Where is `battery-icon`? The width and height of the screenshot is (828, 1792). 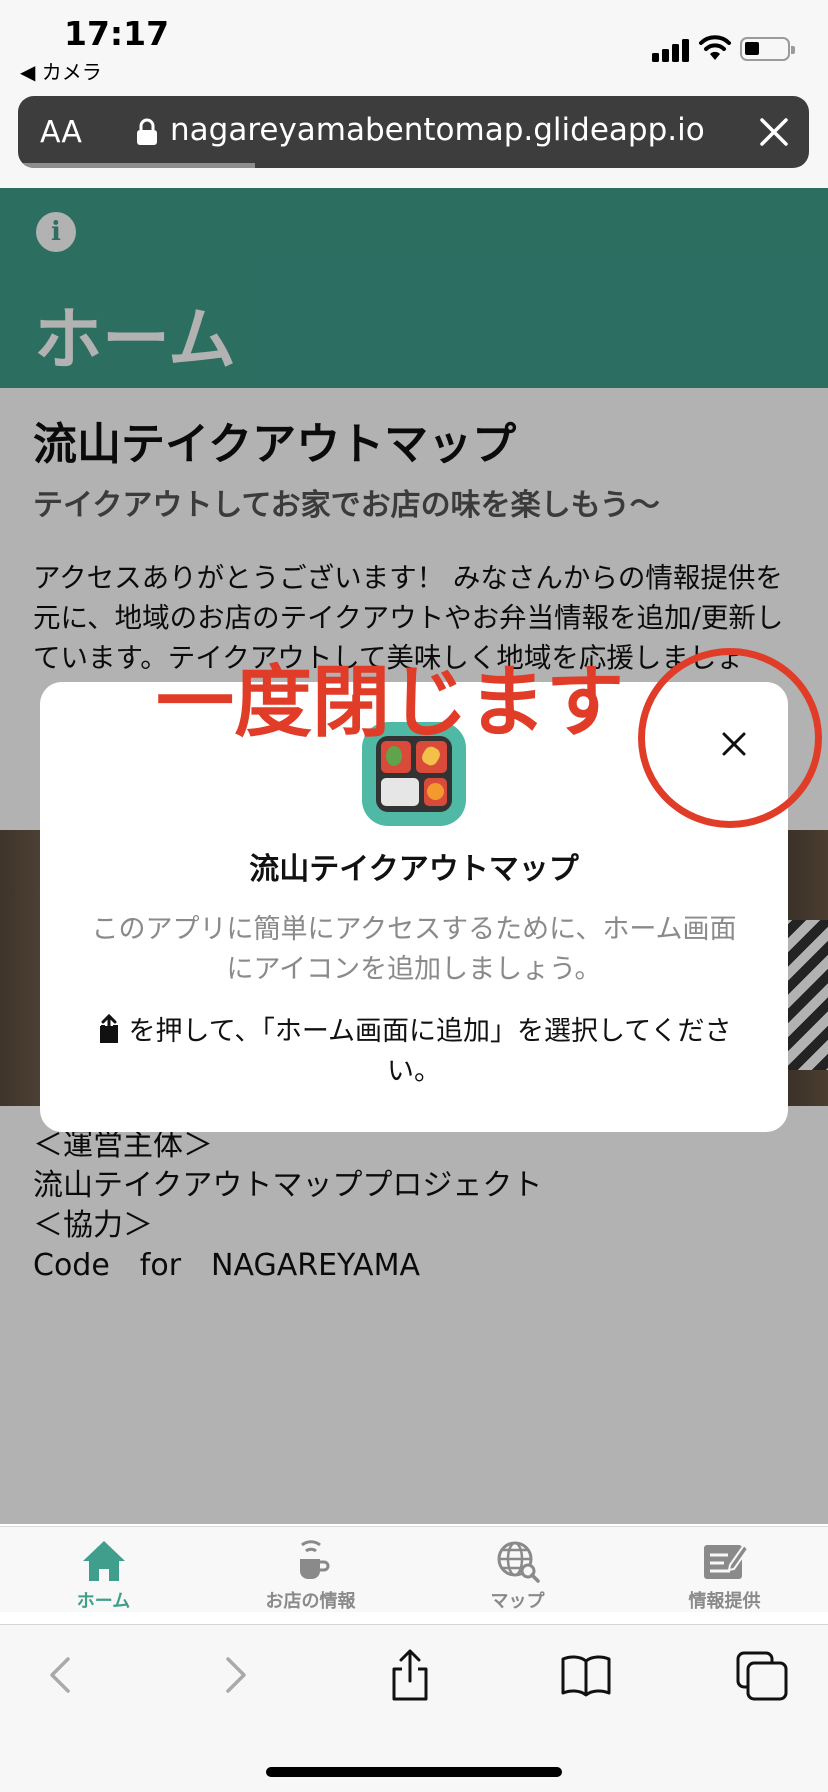
battery-icon is located at coordinates (767, 49).